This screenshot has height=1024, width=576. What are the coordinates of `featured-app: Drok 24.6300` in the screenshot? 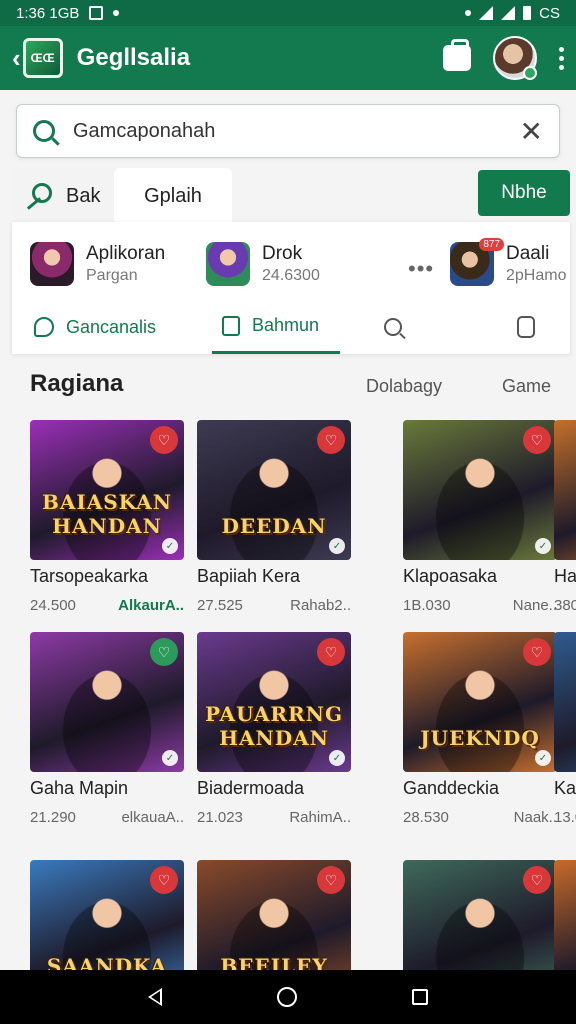 It's located at (263, 264).